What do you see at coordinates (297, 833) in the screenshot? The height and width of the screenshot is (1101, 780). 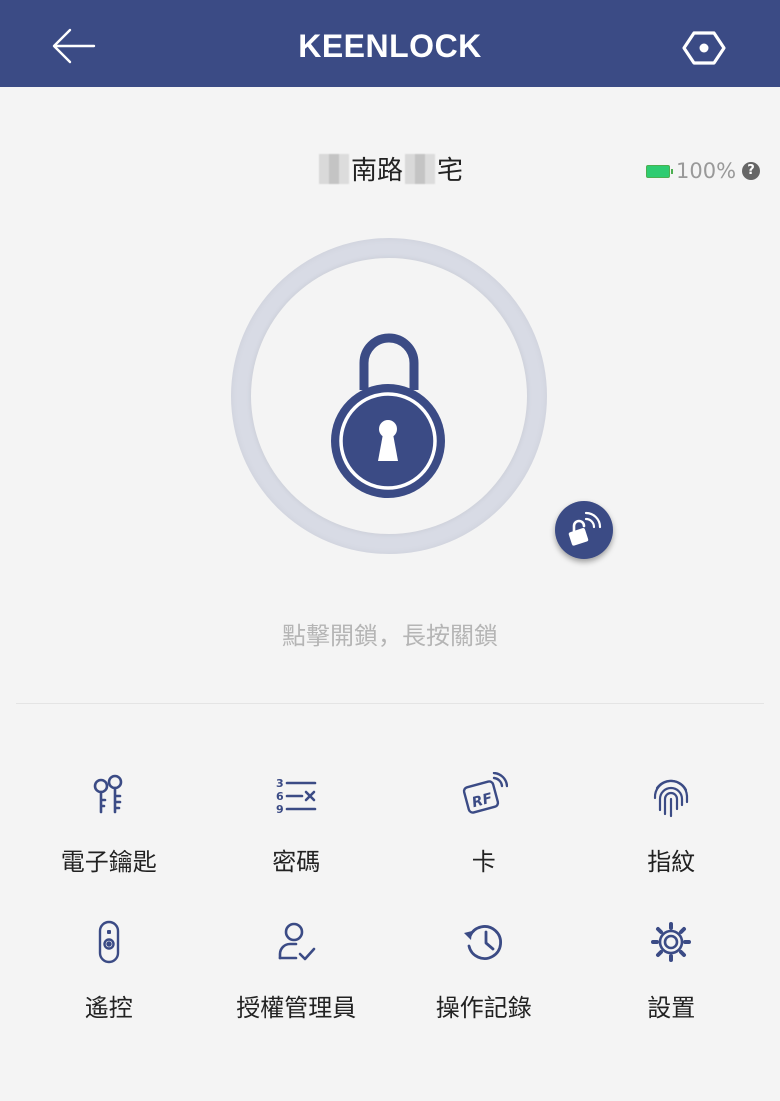 I see `menu-item-passcode: 3 6 9 密碼` at bounding box center [297, 833].